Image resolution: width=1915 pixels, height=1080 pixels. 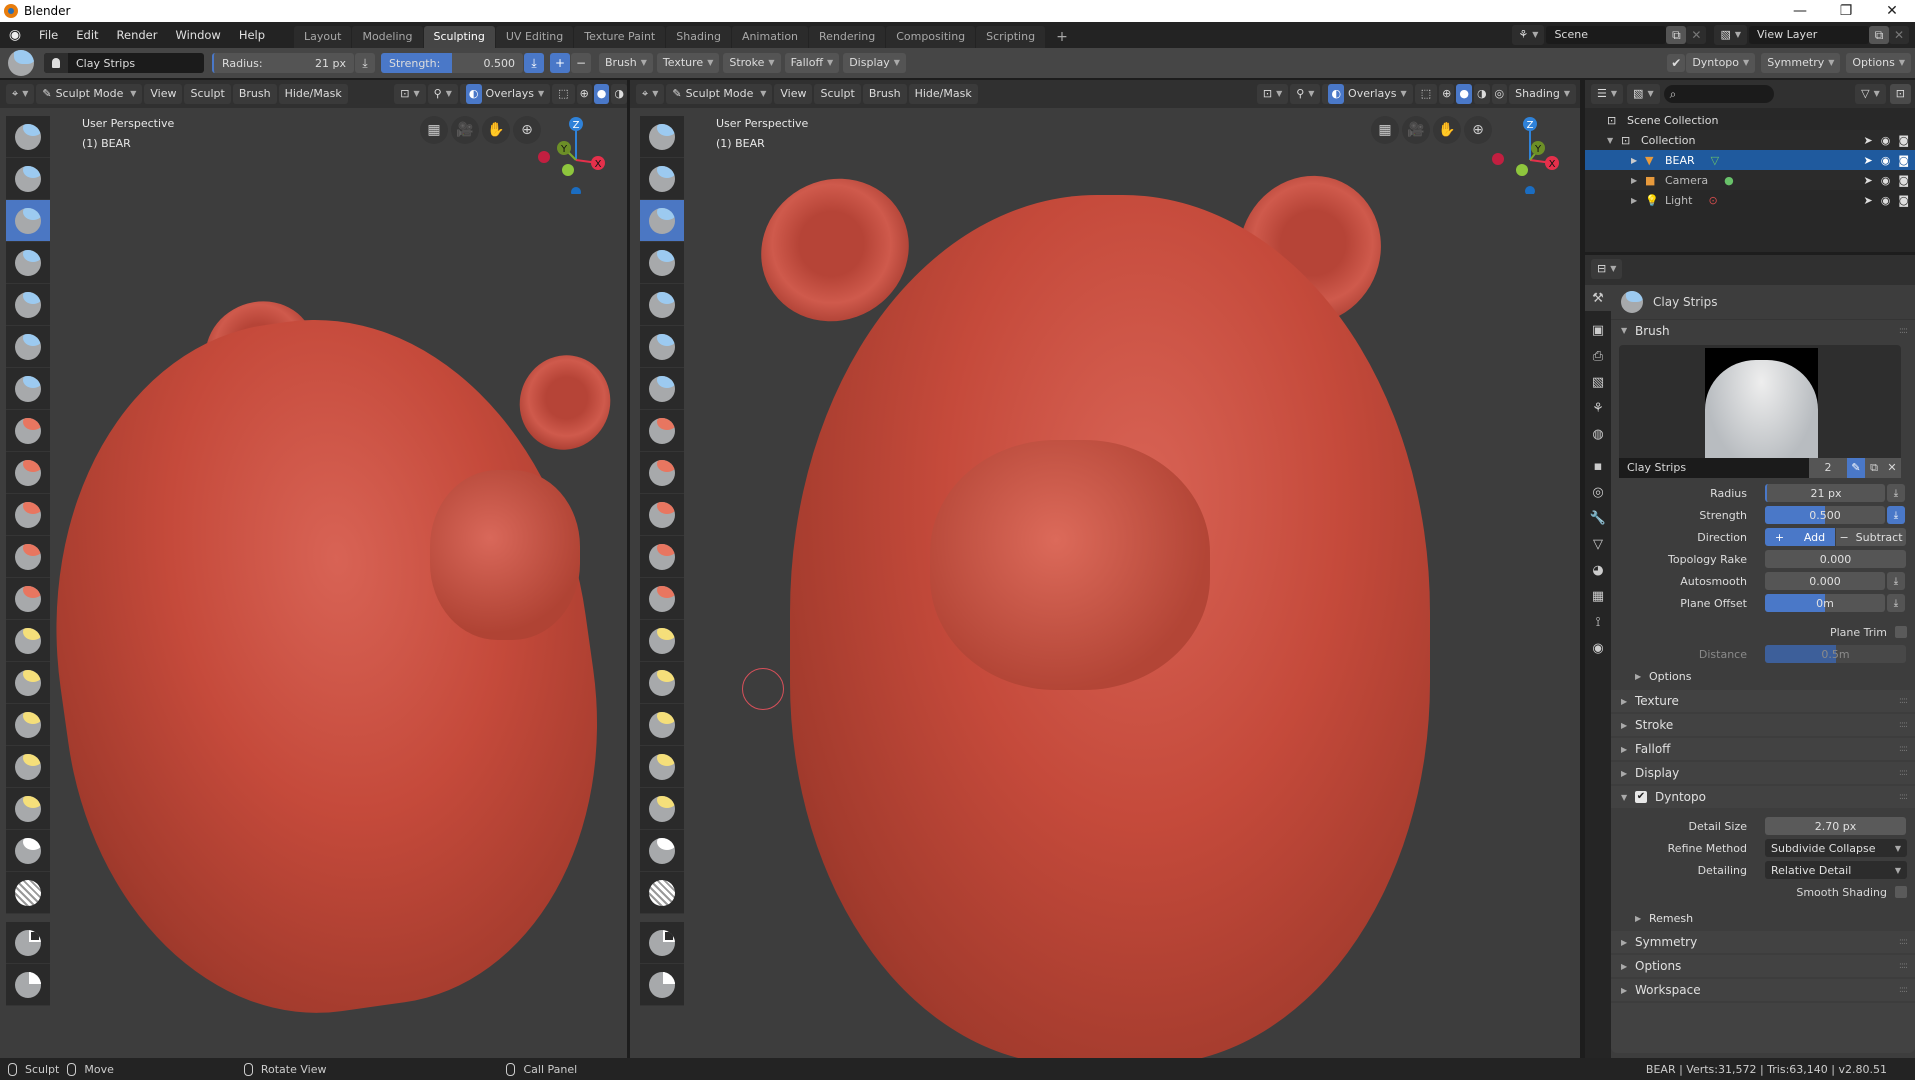 What do you see at coordinates (650, 94) in the screenshot?
I see `editor-type-button: ⌖ ▼` at bounding box center [650, 94].